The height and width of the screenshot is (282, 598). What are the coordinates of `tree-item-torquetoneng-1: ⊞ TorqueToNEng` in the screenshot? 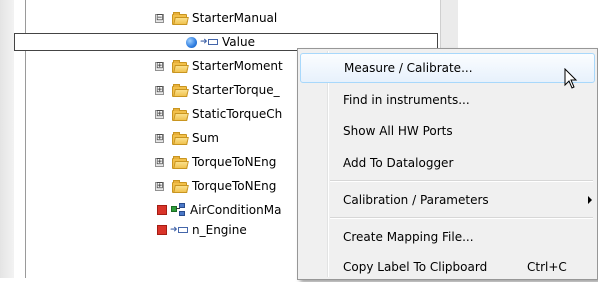 It's located at (215, 162).